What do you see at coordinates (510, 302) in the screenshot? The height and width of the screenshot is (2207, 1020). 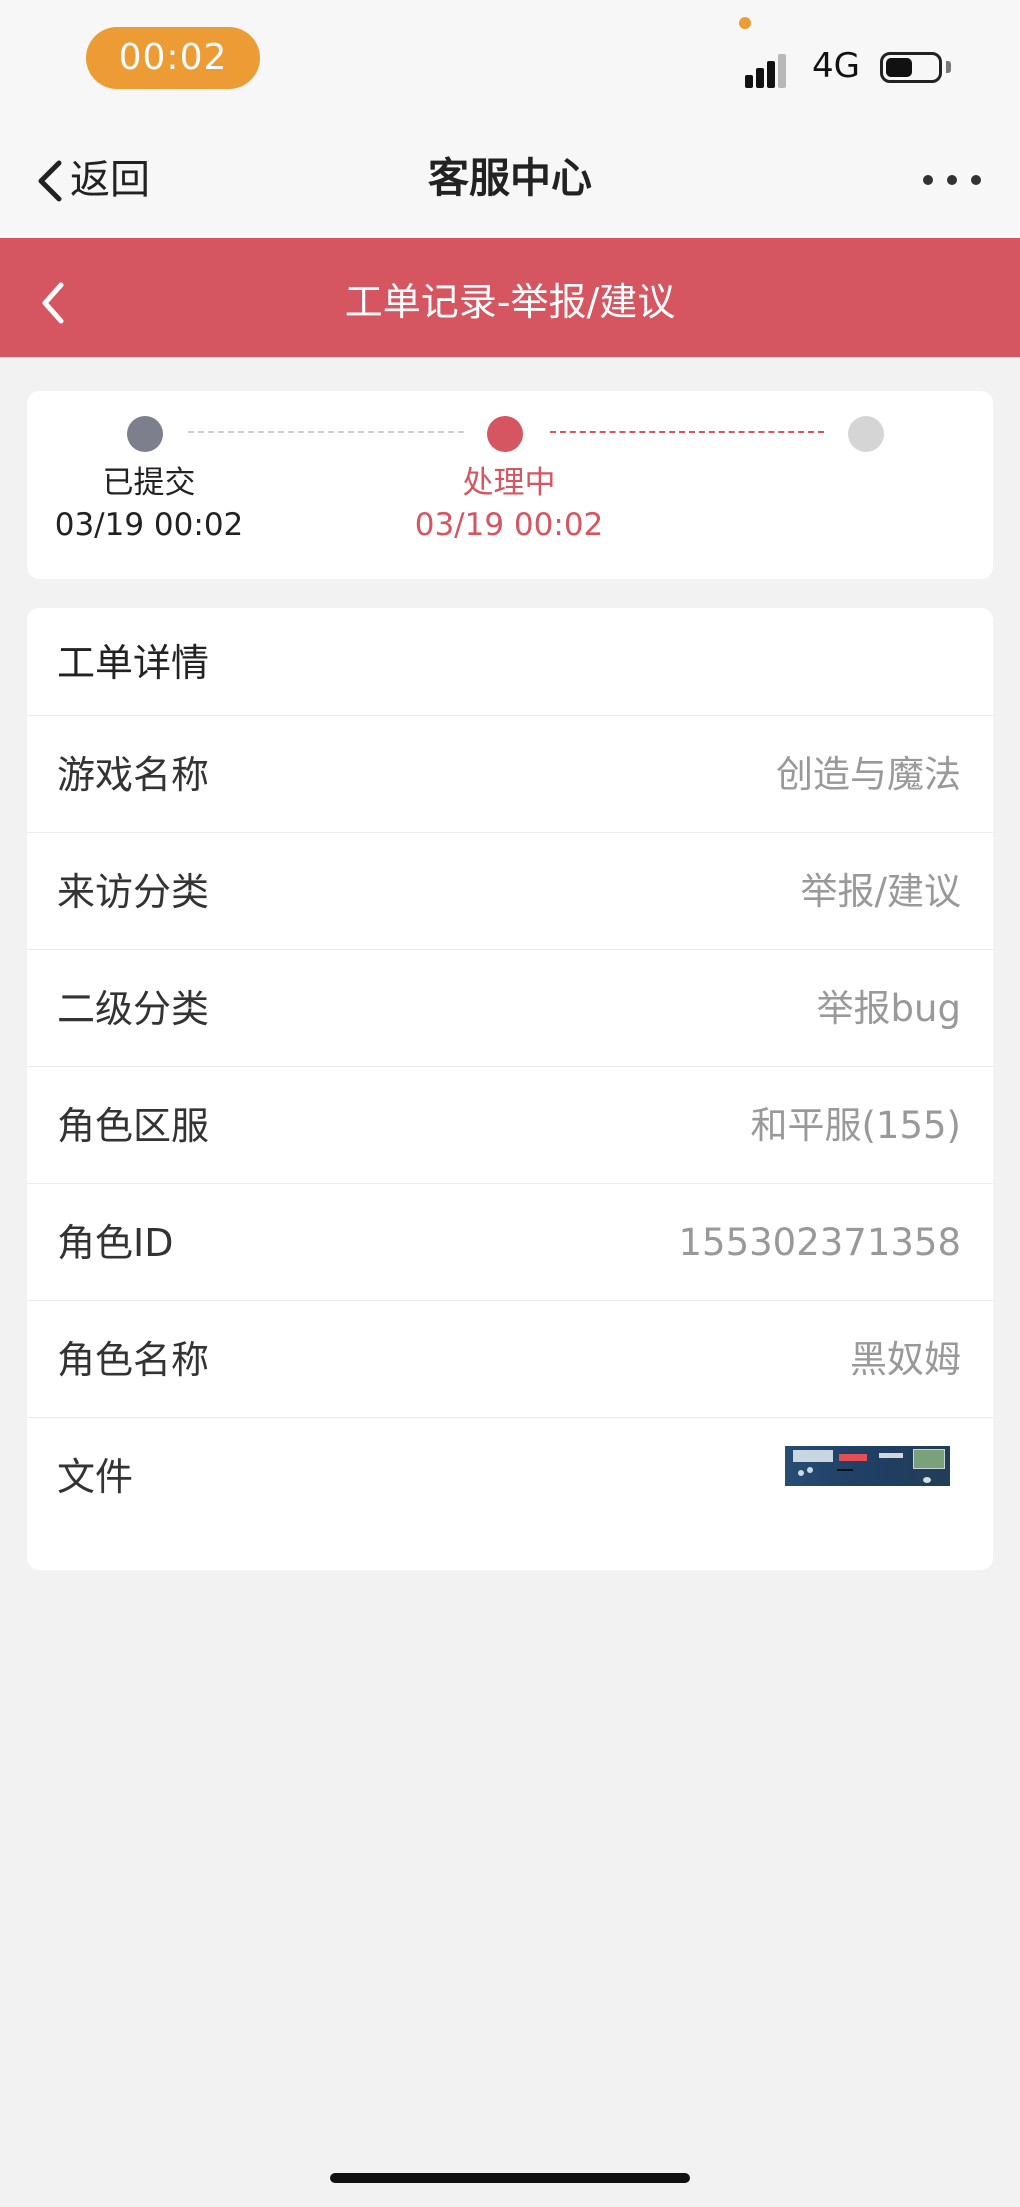 I see `ticket-title: 工单记录-举报/建议` at bounding box center [510, 302].